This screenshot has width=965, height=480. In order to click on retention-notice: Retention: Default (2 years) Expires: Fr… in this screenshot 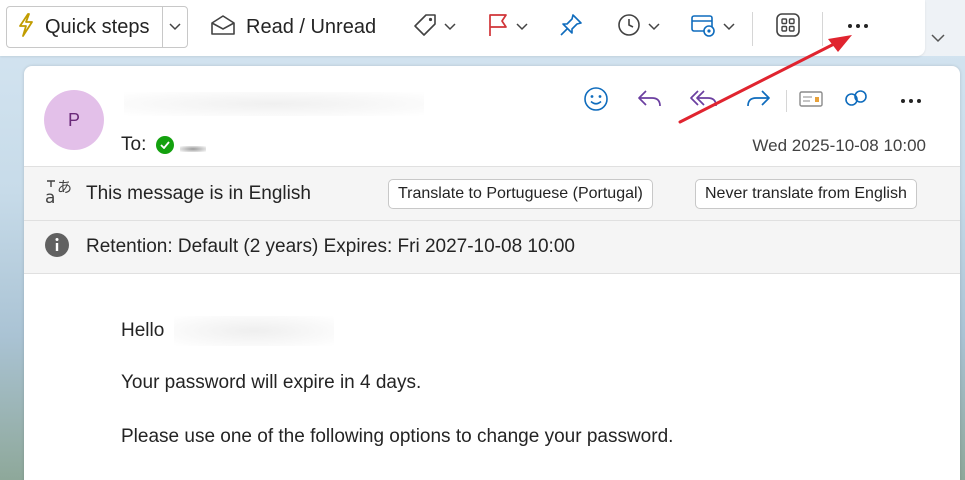, I will do `click(330, 246)`.